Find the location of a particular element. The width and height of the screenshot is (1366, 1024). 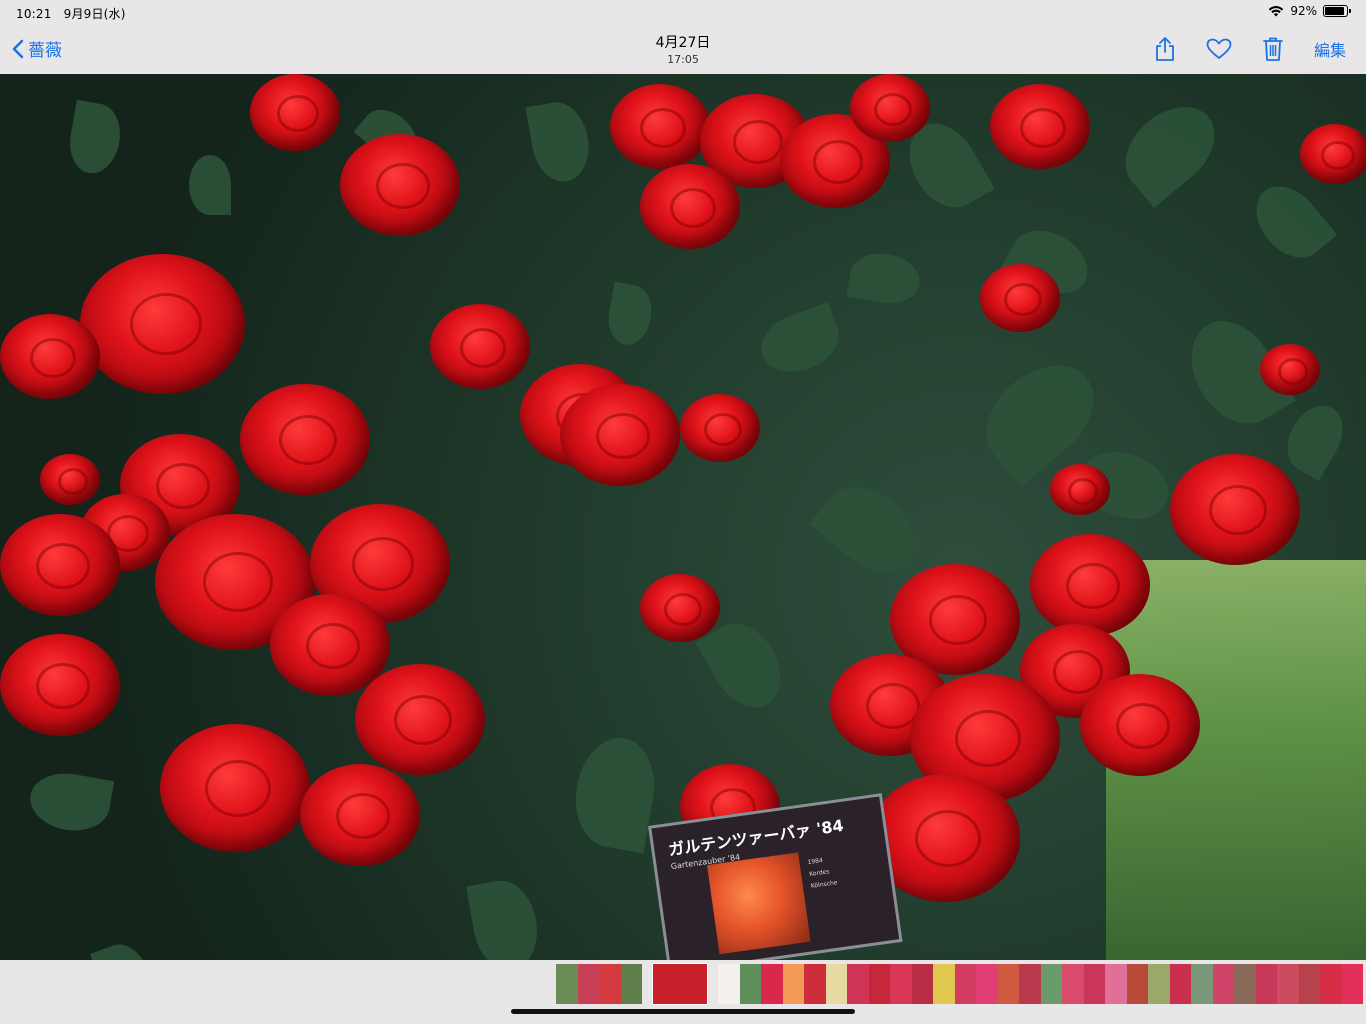

home-indicator is located at coordinates (683, 1011).